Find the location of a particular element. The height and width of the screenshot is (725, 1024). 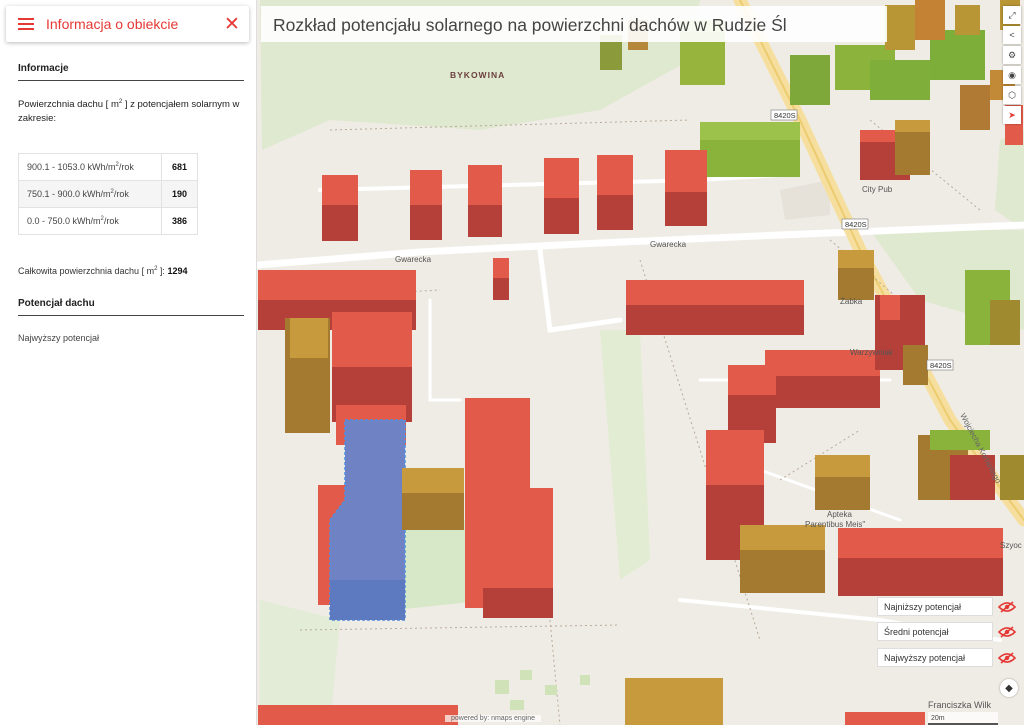

roof-potential-value: Najwyższy potencjał is located at coordinates (59, 338).